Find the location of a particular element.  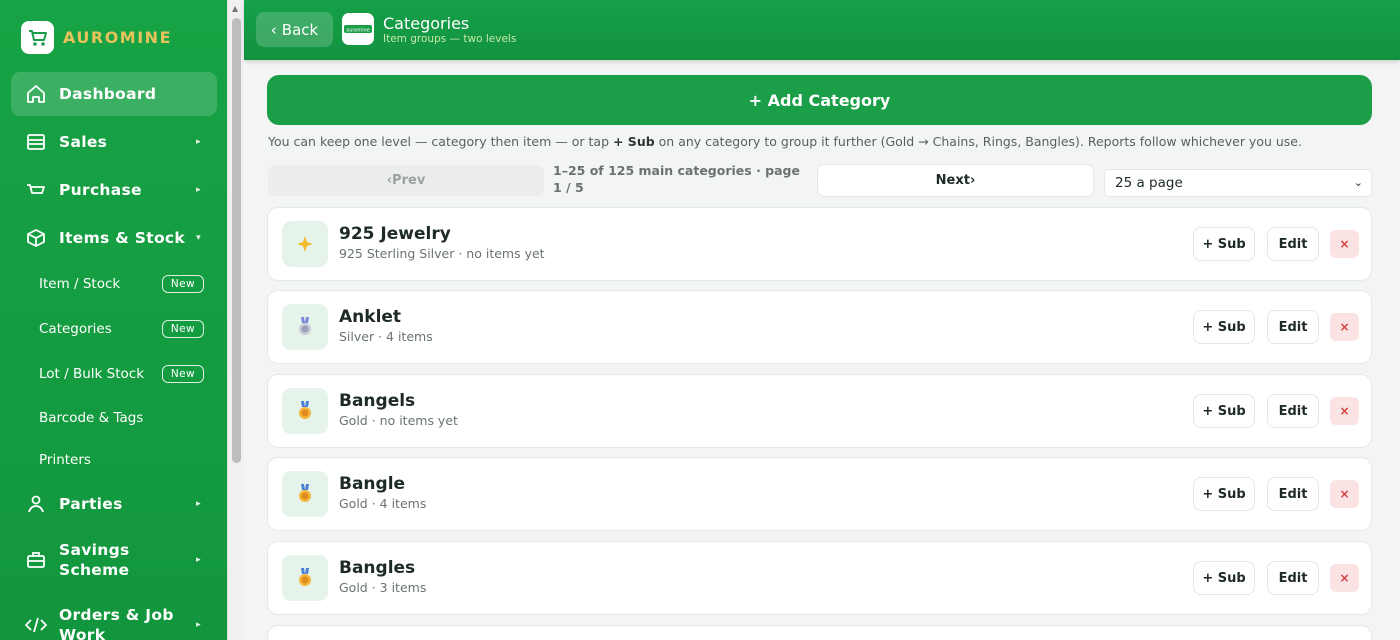

chevron-down-icon: ▾ is located at coordinates (198, 238).